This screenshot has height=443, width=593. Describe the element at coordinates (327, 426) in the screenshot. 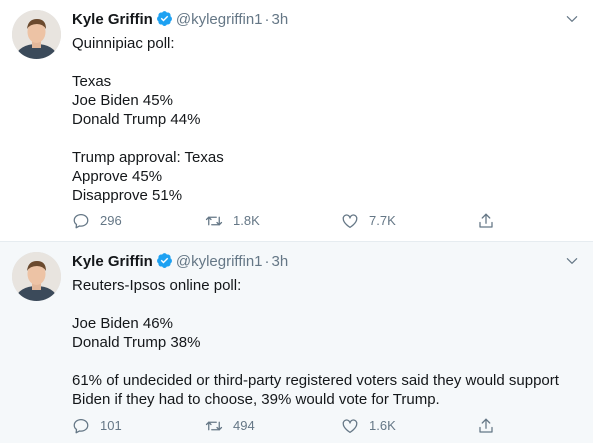

I see `tweet-actions: 101 494 1.6K` at that location.